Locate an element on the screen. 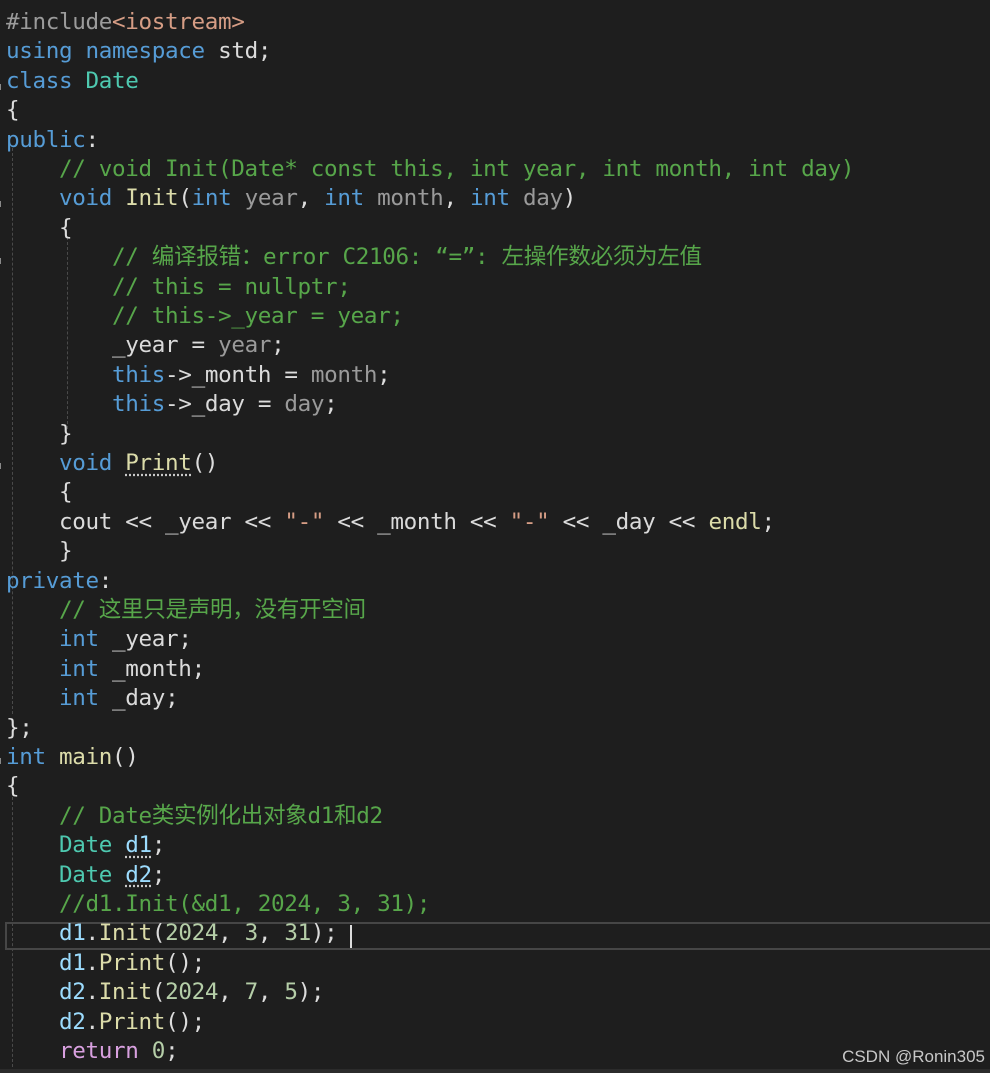  code-token-plain: ( is located at coordinates (158, 992).